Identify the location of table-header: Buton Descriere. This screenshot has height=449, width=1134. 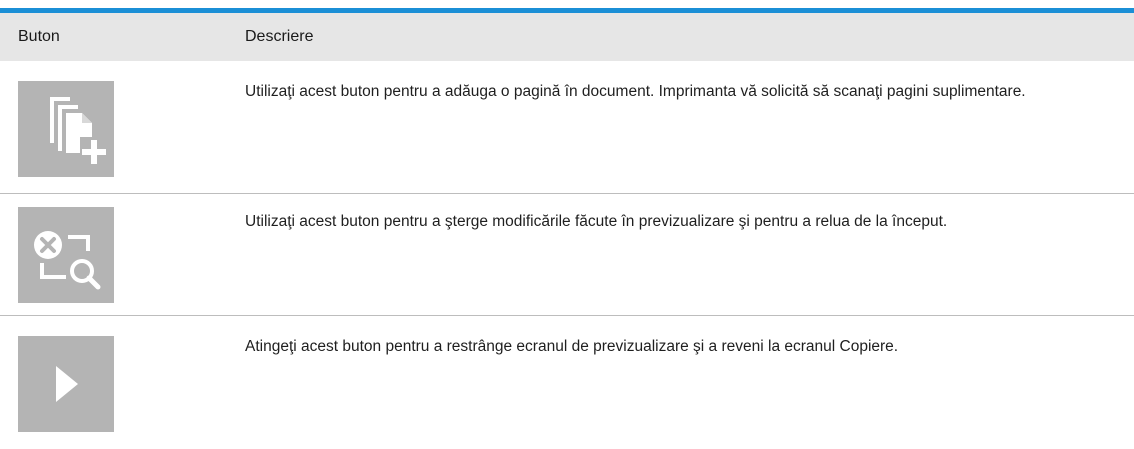
(567, 37).